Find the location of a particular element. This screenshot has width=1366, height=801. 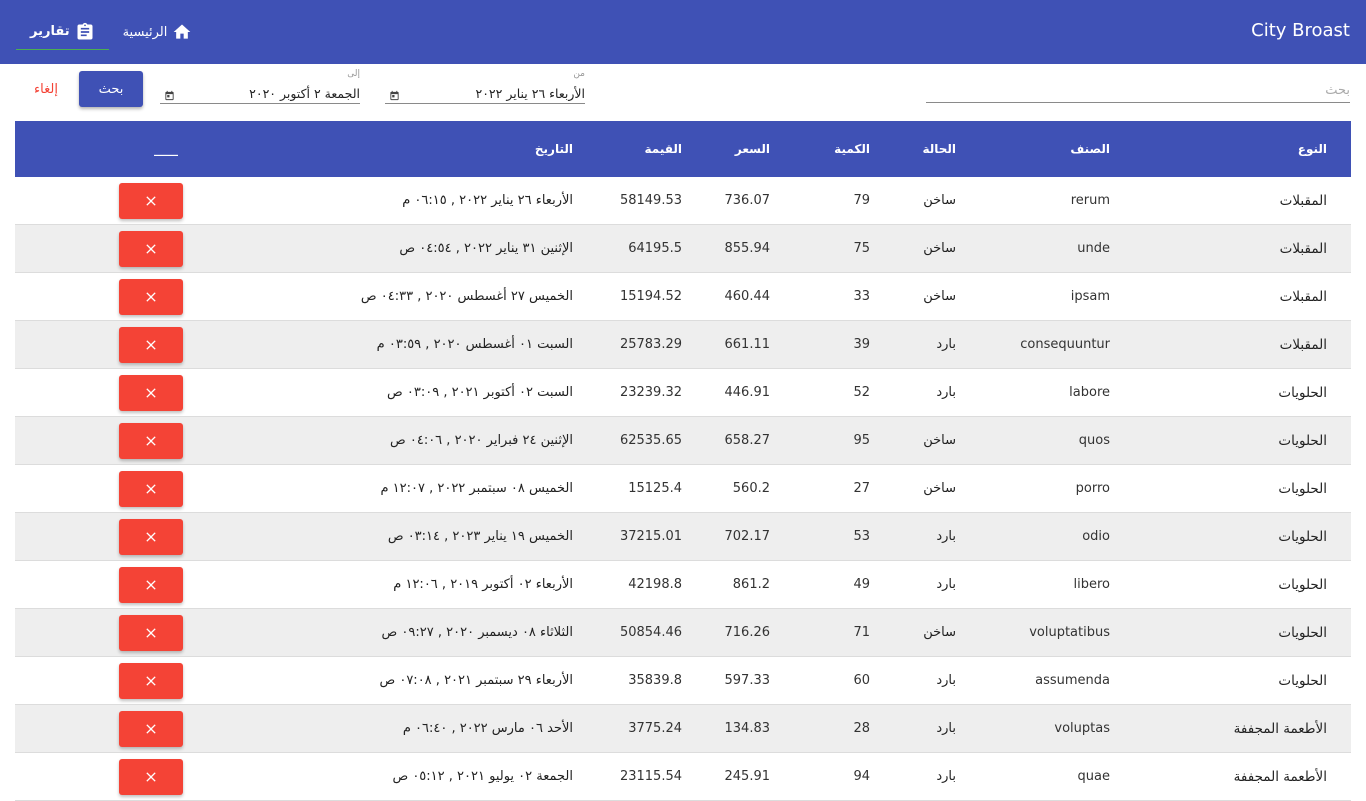

header-value: القيمة is located at coordinates (632, 149).